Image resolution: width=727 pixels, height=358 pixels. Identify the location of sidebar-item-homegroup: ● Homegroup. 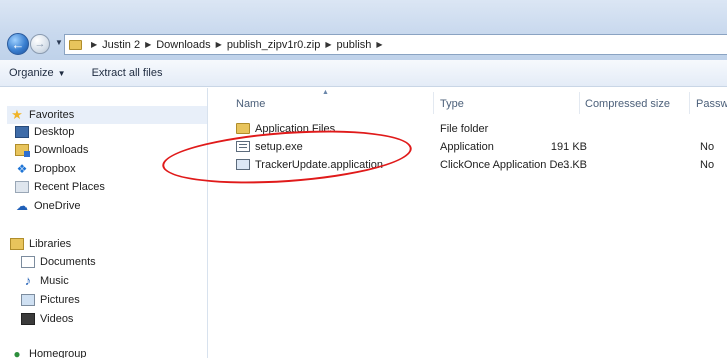
(48, 353).